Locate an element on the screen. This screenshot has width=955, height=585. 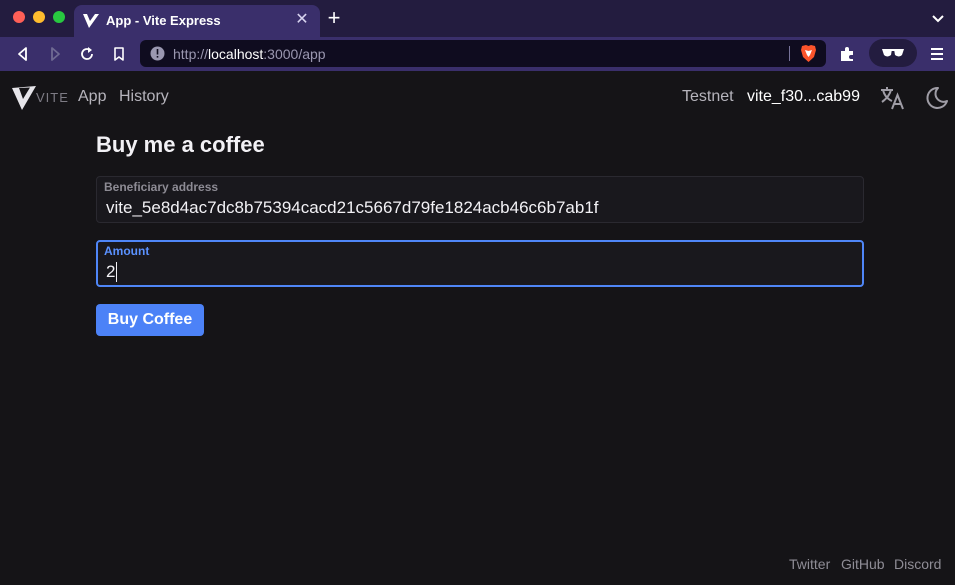
vite-logo: VITE is located at coordinates (40, 97).